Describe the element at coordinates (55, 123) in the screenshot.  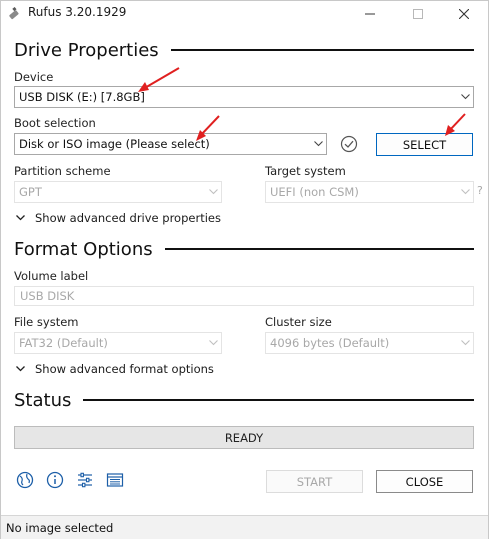
I see `boot-selection-label: Boot selection` at that location.